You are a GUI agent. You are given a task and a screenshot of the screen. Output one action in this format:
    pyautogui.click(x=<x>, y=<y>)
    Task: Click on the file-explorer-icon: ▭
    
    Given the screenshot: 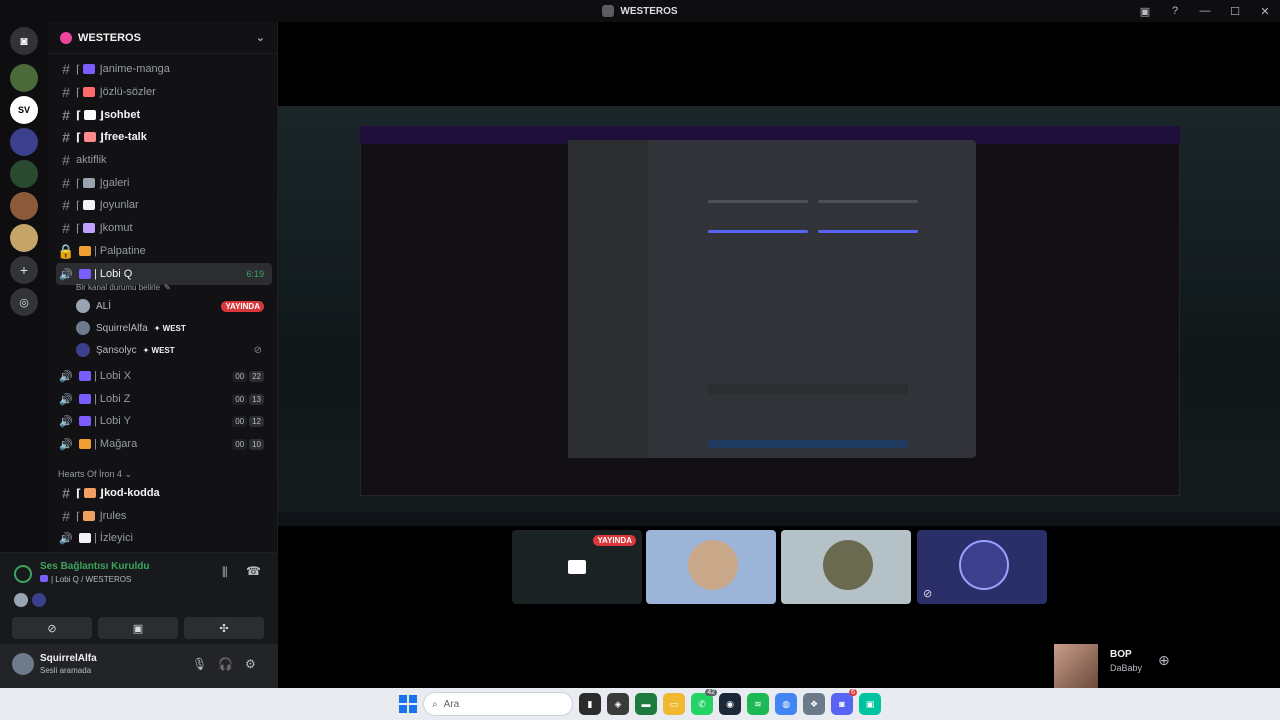 What is the action you would take?
    pyautogui.click(x=674, y=704)
    